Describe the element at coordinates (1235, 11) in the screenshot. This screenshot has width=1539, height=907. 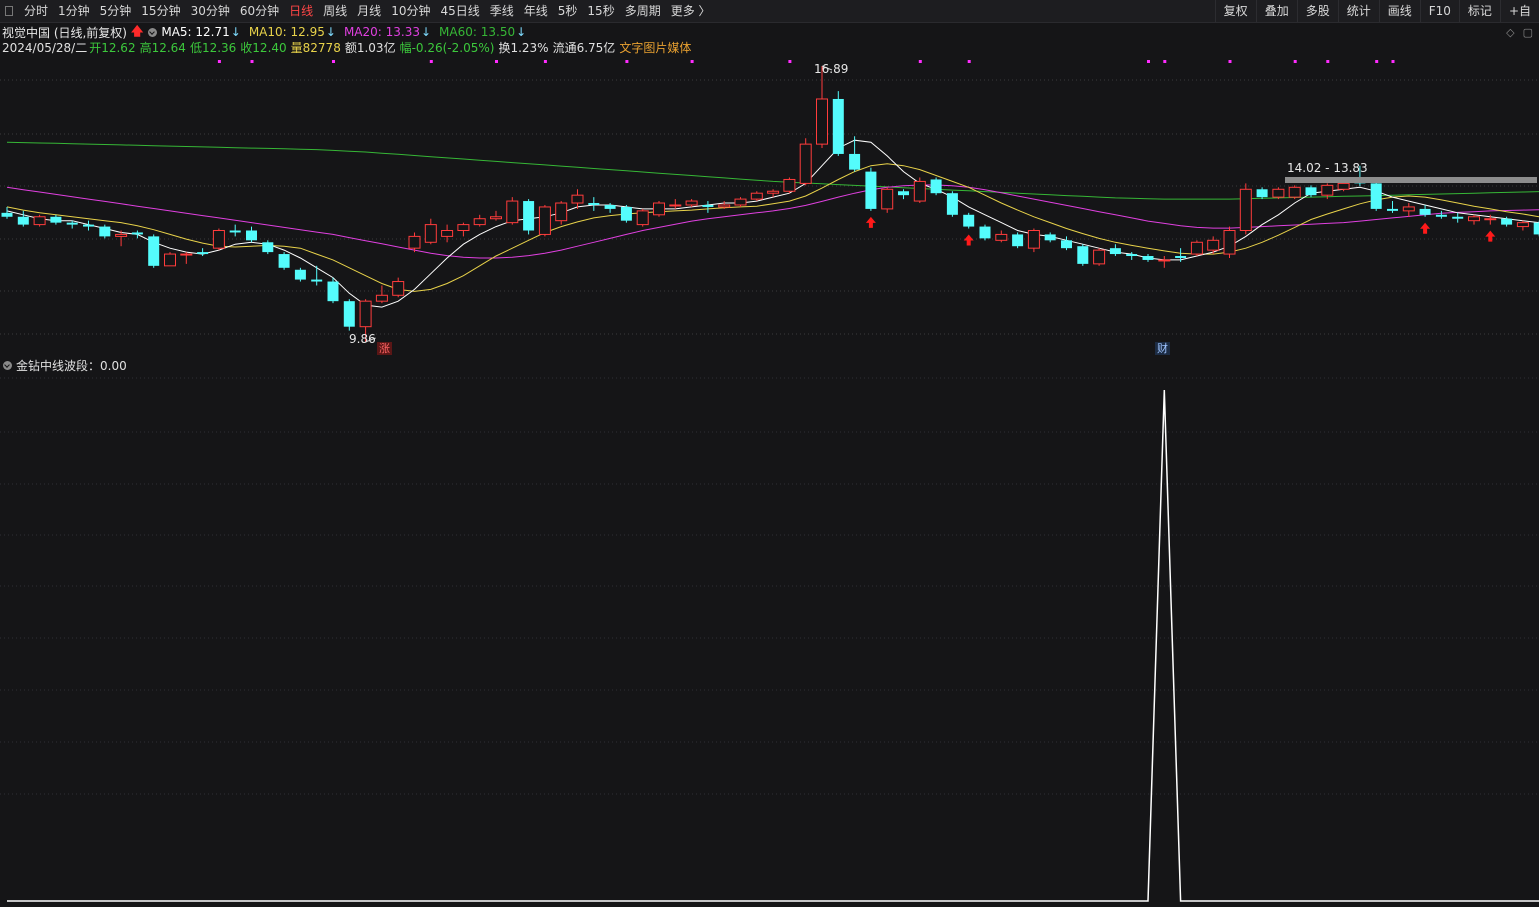
I see `tool-button-0: 复权` at that location.